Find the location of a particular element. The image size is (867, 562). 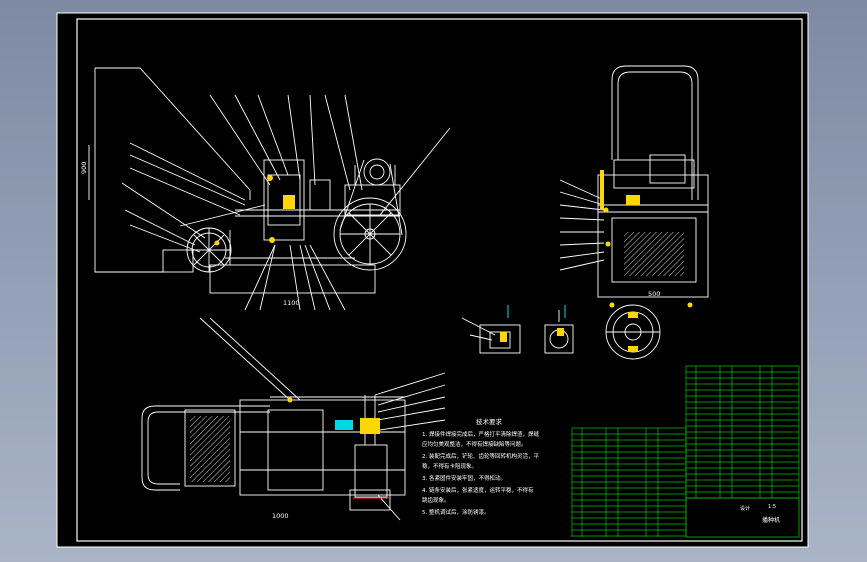

front-height-label: 900 is located at coordinates (84, 168).